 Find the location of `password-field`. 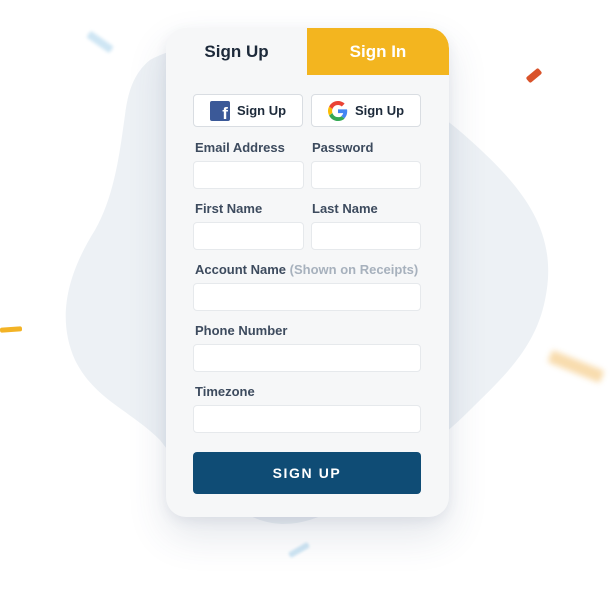

password-field is located at coordinates (366, 175).